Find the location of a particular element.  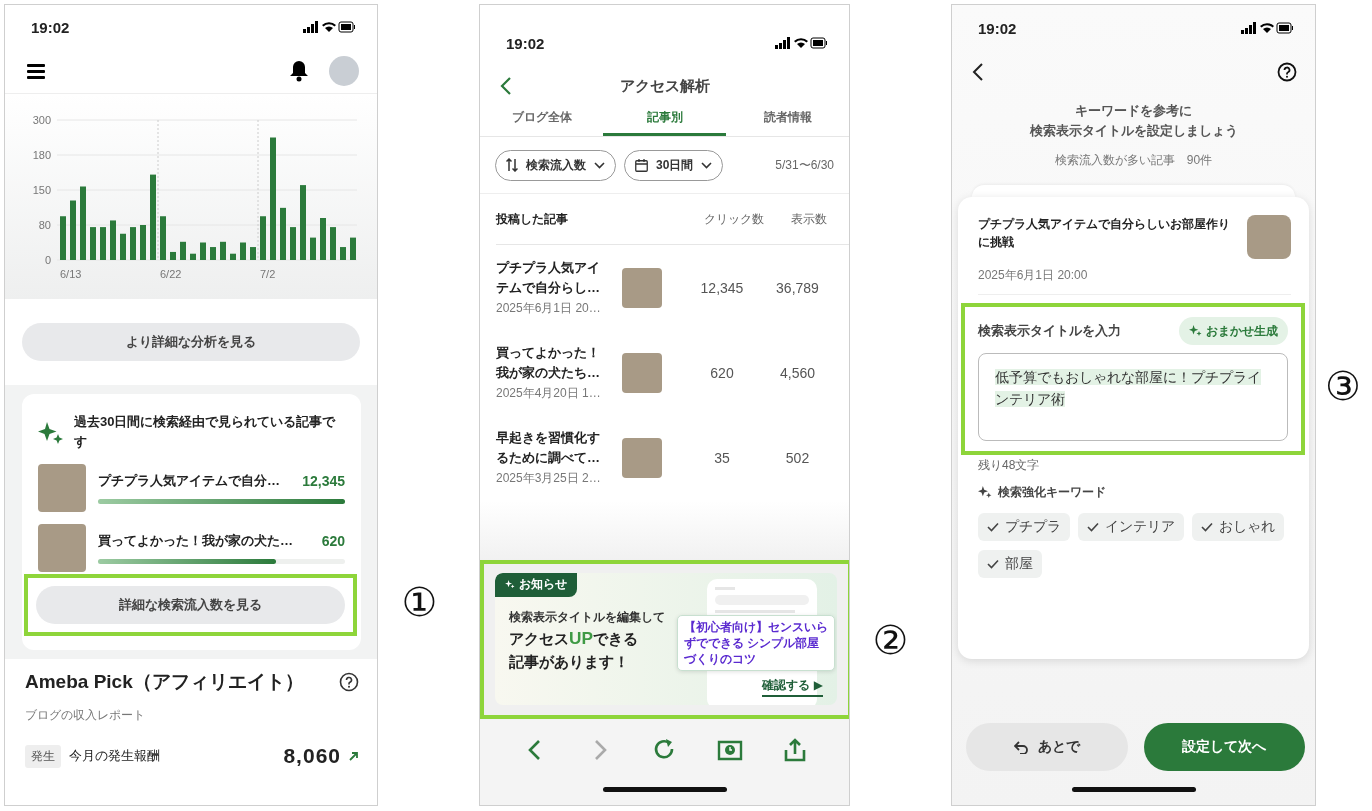

step-marker: ① is located at coordinates (419, 604).